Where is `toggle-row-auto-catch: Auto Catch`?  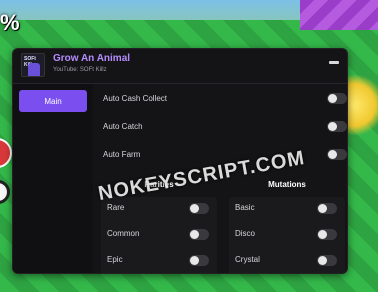 toggle-row-auto-catch: Auto Catch is located at coordinates (224, 127).